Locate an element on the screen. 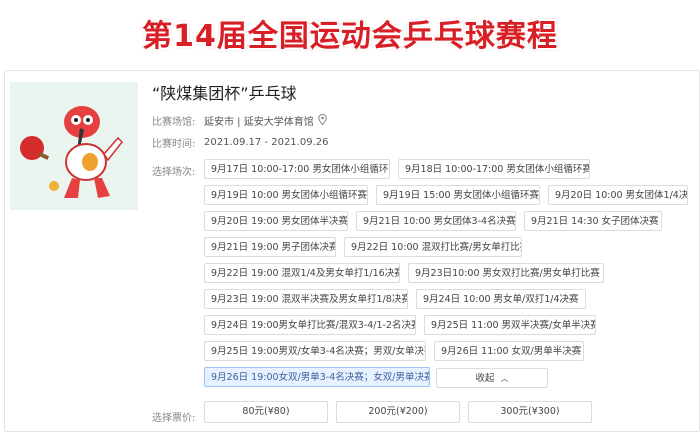 Image resolution: width=700 pixels, height=432 pixels. session-option: 9月19日 10:00 男女团体小组循环赛 is located at coordinates (286, 195).